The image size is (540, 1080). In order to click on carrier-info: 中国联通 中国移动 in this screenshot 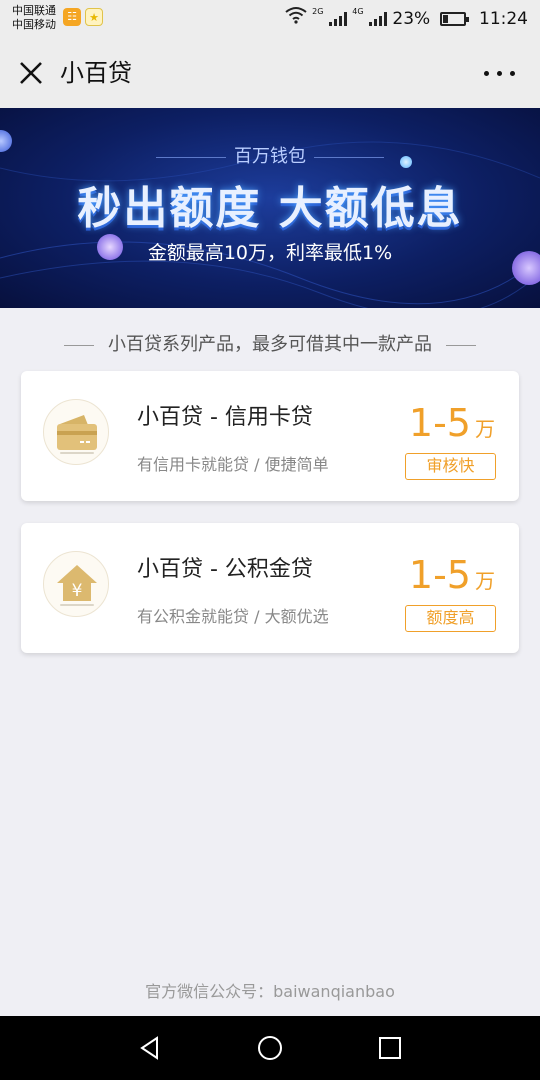, I will do `click(34, 18)`.